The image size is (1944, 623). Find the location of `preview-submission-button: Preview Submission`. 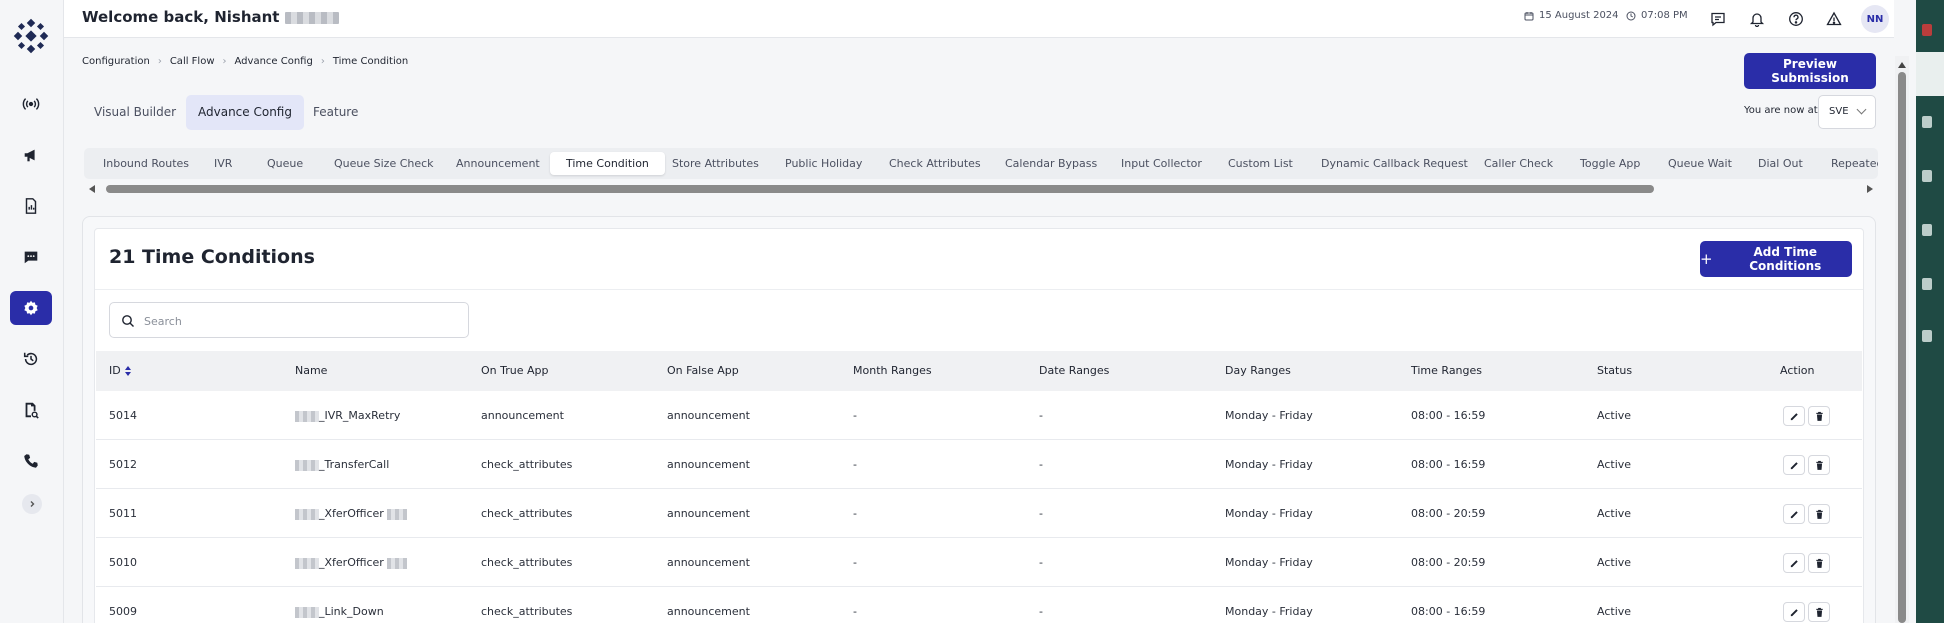

preview-submission-button: Preview Submission is located at coordinates (1810, 71).